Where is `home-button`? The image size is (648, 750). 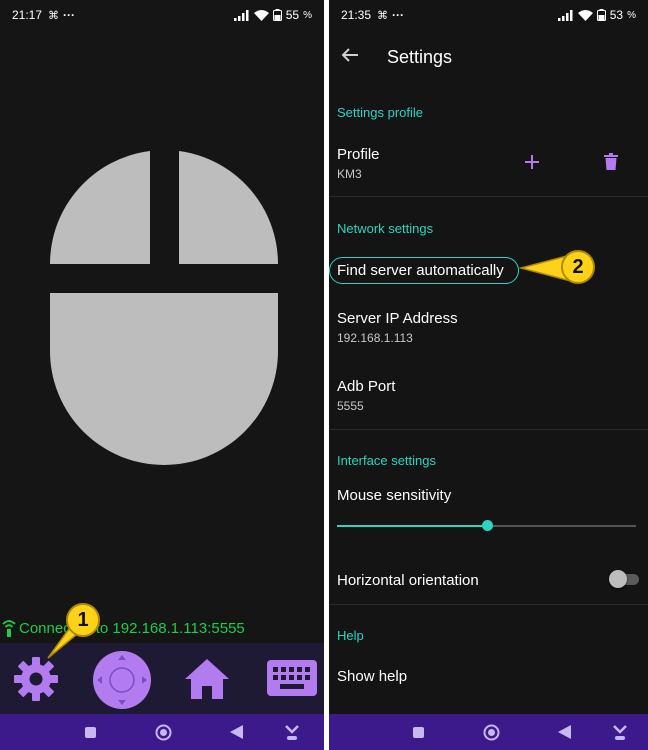
home-button is located at coordinates (207, 679).